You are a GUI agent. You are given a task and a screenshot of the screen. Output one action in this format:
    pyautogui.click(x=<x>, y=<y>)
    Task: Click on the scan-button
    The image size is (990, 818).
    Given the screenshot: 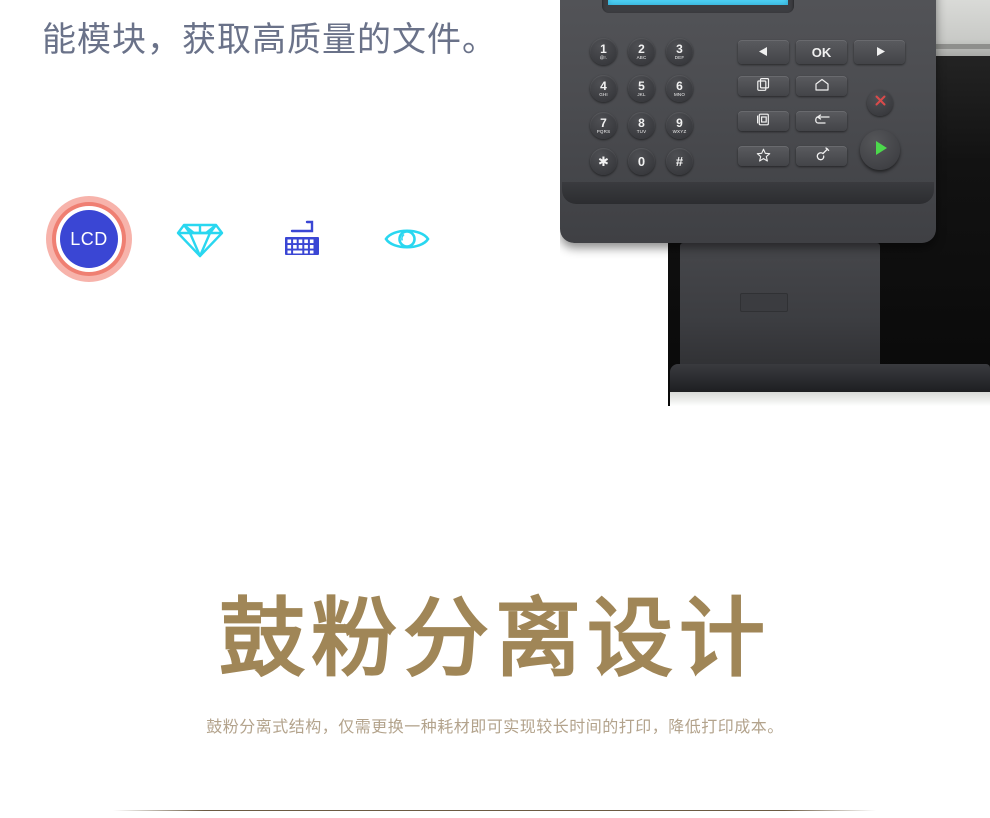 What is the action you would take?
    pyautogui.click(x=763, y=121)
    